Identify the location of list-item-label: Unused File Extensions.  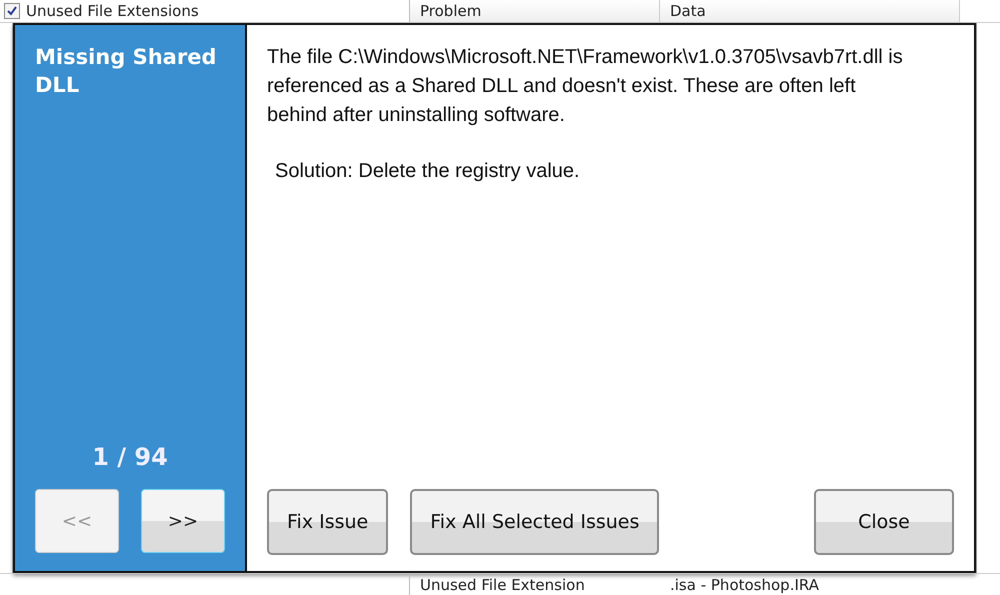
(112, 11).